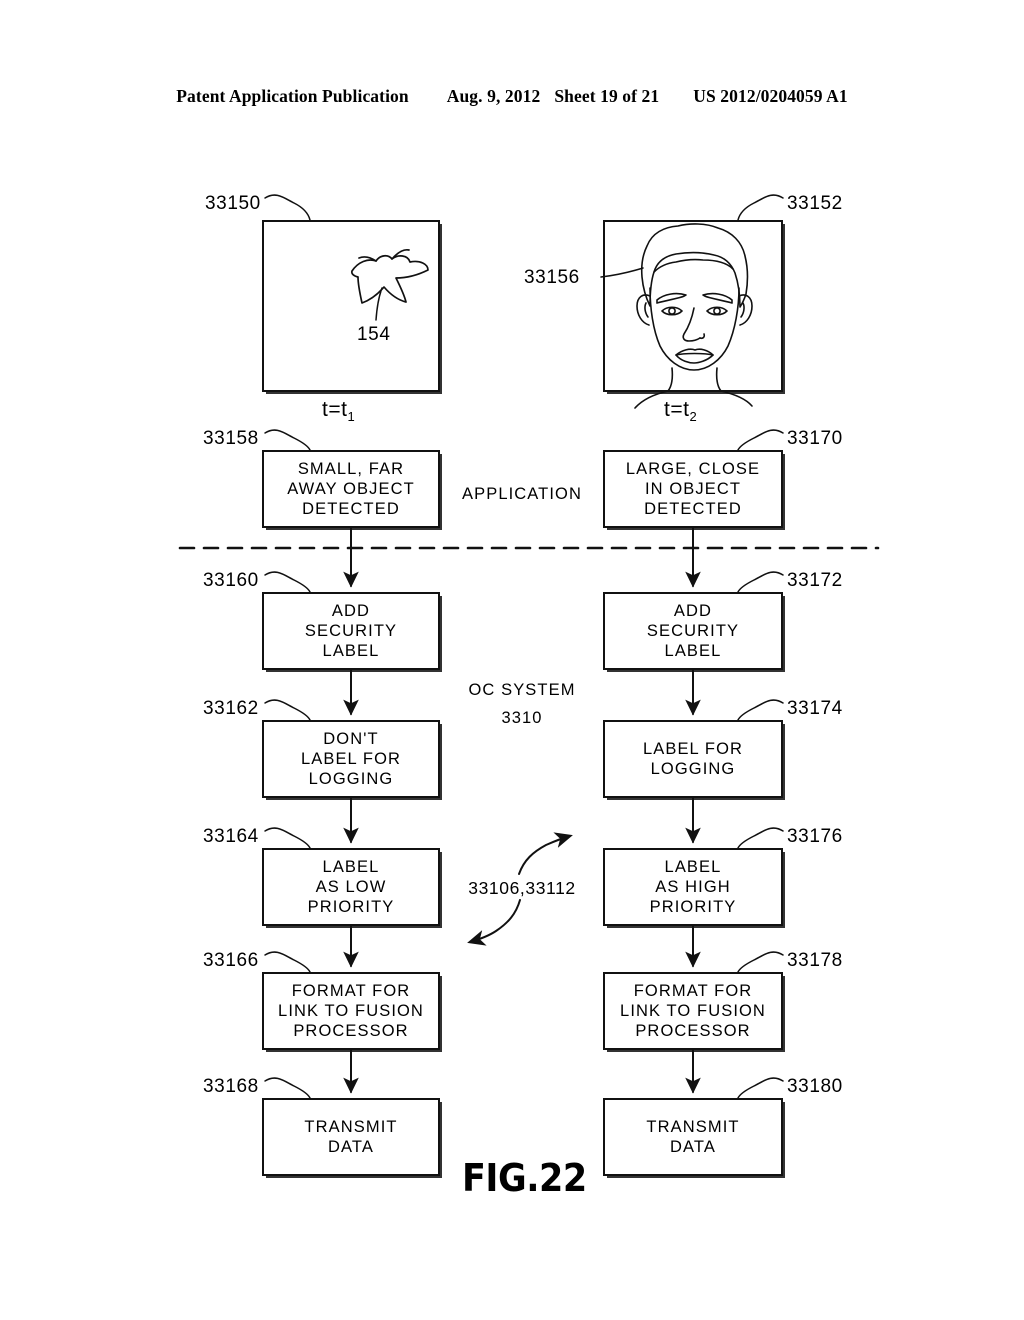 This screenshot has height=1320, width=1024. I want to click on ref-33172: 33172, so click(815, 580).